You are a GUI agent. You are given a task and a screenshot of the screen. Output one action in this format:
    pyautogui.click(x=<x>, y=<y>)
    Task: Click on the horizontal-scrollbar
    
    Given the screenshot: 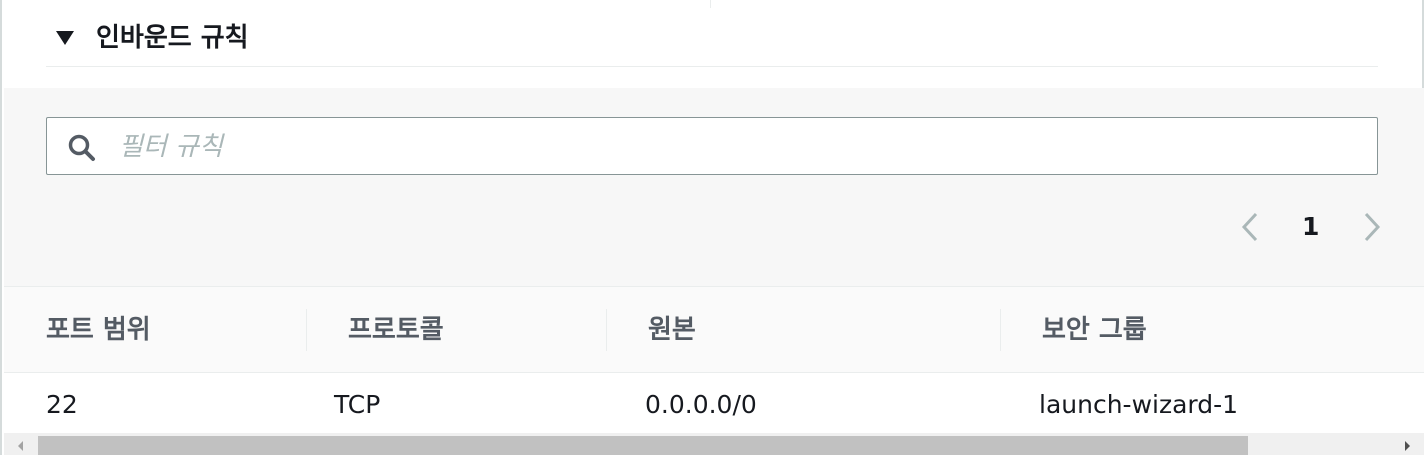 What is the action you would take?
    pyautogui.click(x=714, y=444)
    